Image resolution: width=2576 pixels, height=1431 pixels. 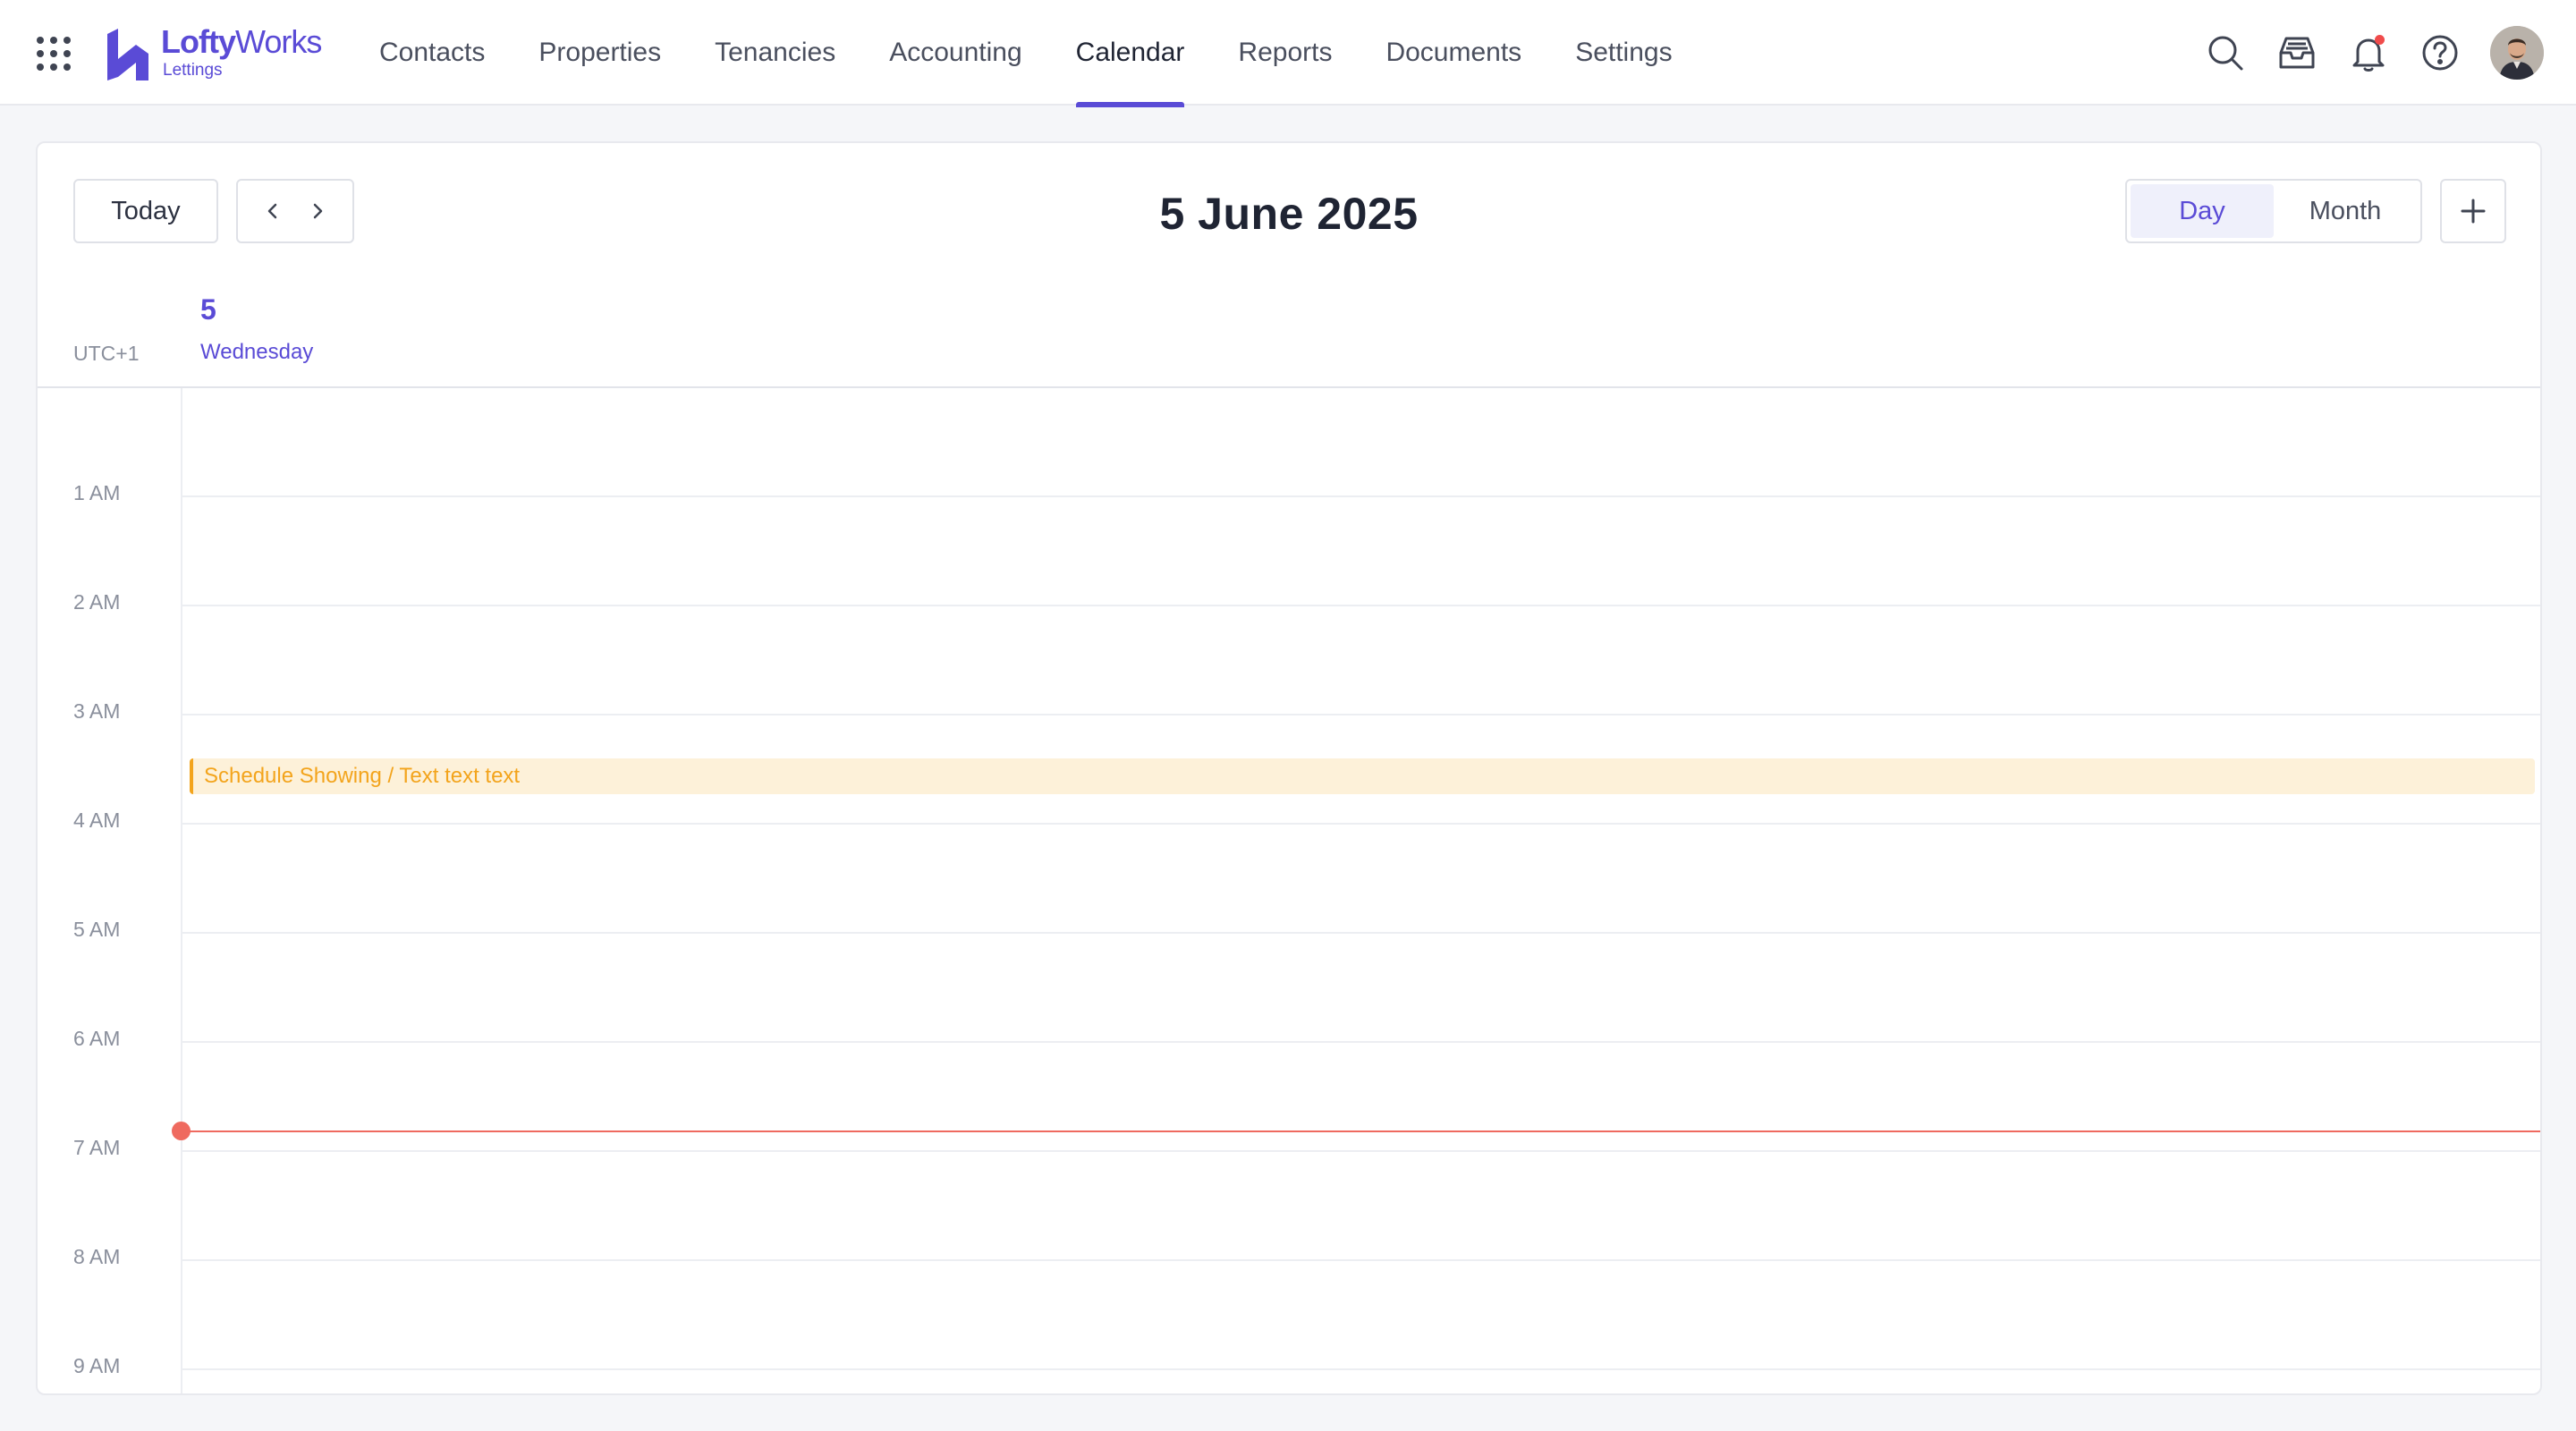 What do you see at coordinates (97, 1148) in the screenshot?
I see `hour-label: 7 AM` at bounding box center [97, 1148].